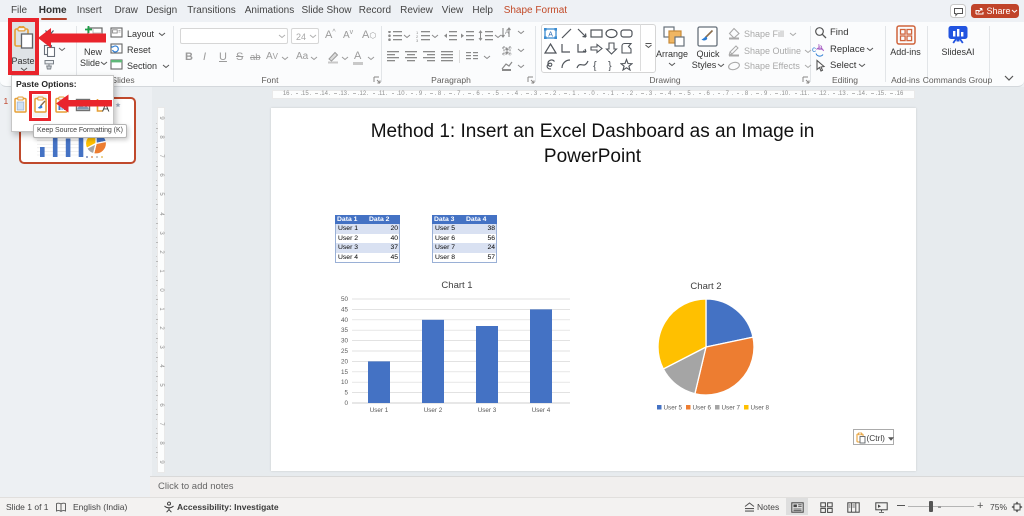 The width and height of the screenshot is (1024, 516). What do you see at coordinates (433, 410) in the screenshot?
I see `svg-text: User 2` at bounding box center [433, 410].